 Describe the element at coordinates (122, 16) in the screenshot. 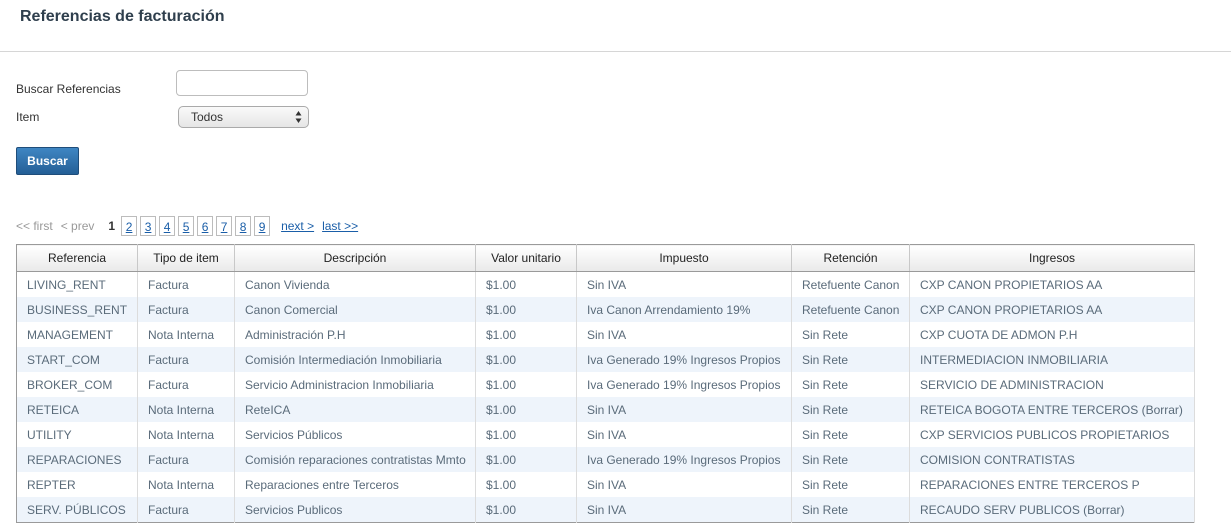

I see `page-title: Referencias de facturación` at that location.